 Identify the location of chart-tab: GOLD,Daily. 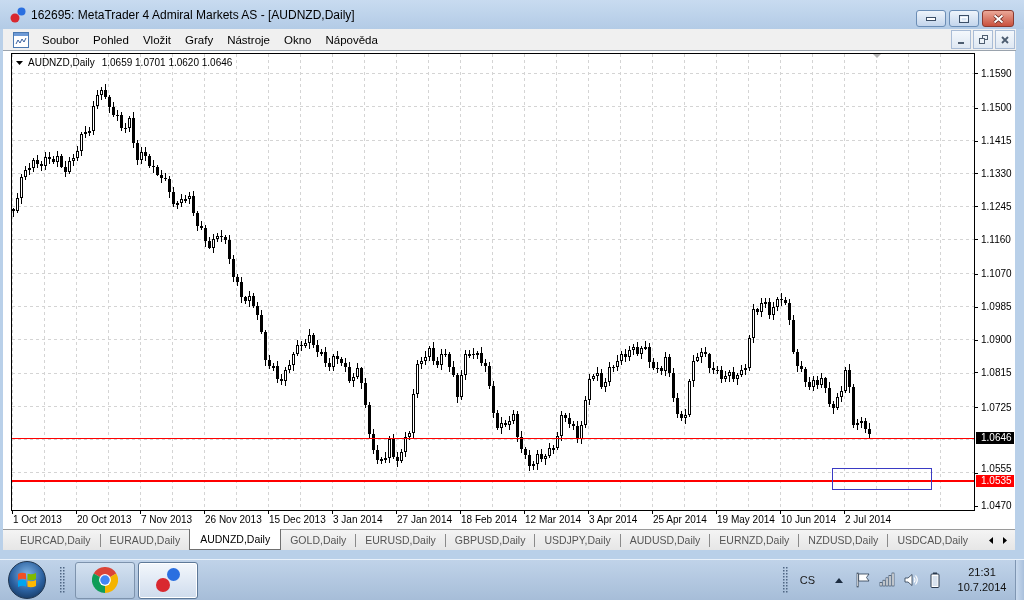
(318, 540).